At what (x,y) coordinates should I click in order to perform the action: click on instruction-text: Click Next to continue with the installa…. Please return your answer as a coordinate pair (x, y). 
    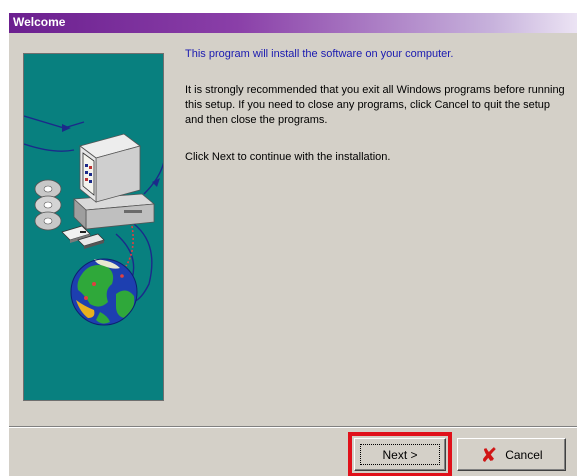
    Looking at the image, I should click on (288, 157).